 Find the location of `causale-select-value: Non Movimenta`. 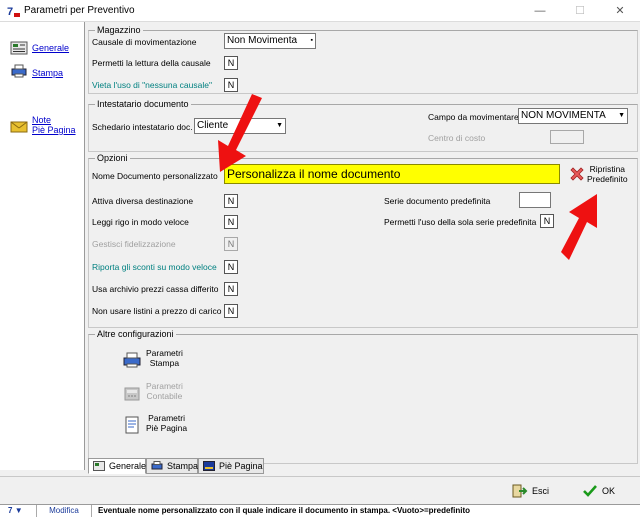

causale-select-value: Non Movimenta is located at coordinates (262, 40).